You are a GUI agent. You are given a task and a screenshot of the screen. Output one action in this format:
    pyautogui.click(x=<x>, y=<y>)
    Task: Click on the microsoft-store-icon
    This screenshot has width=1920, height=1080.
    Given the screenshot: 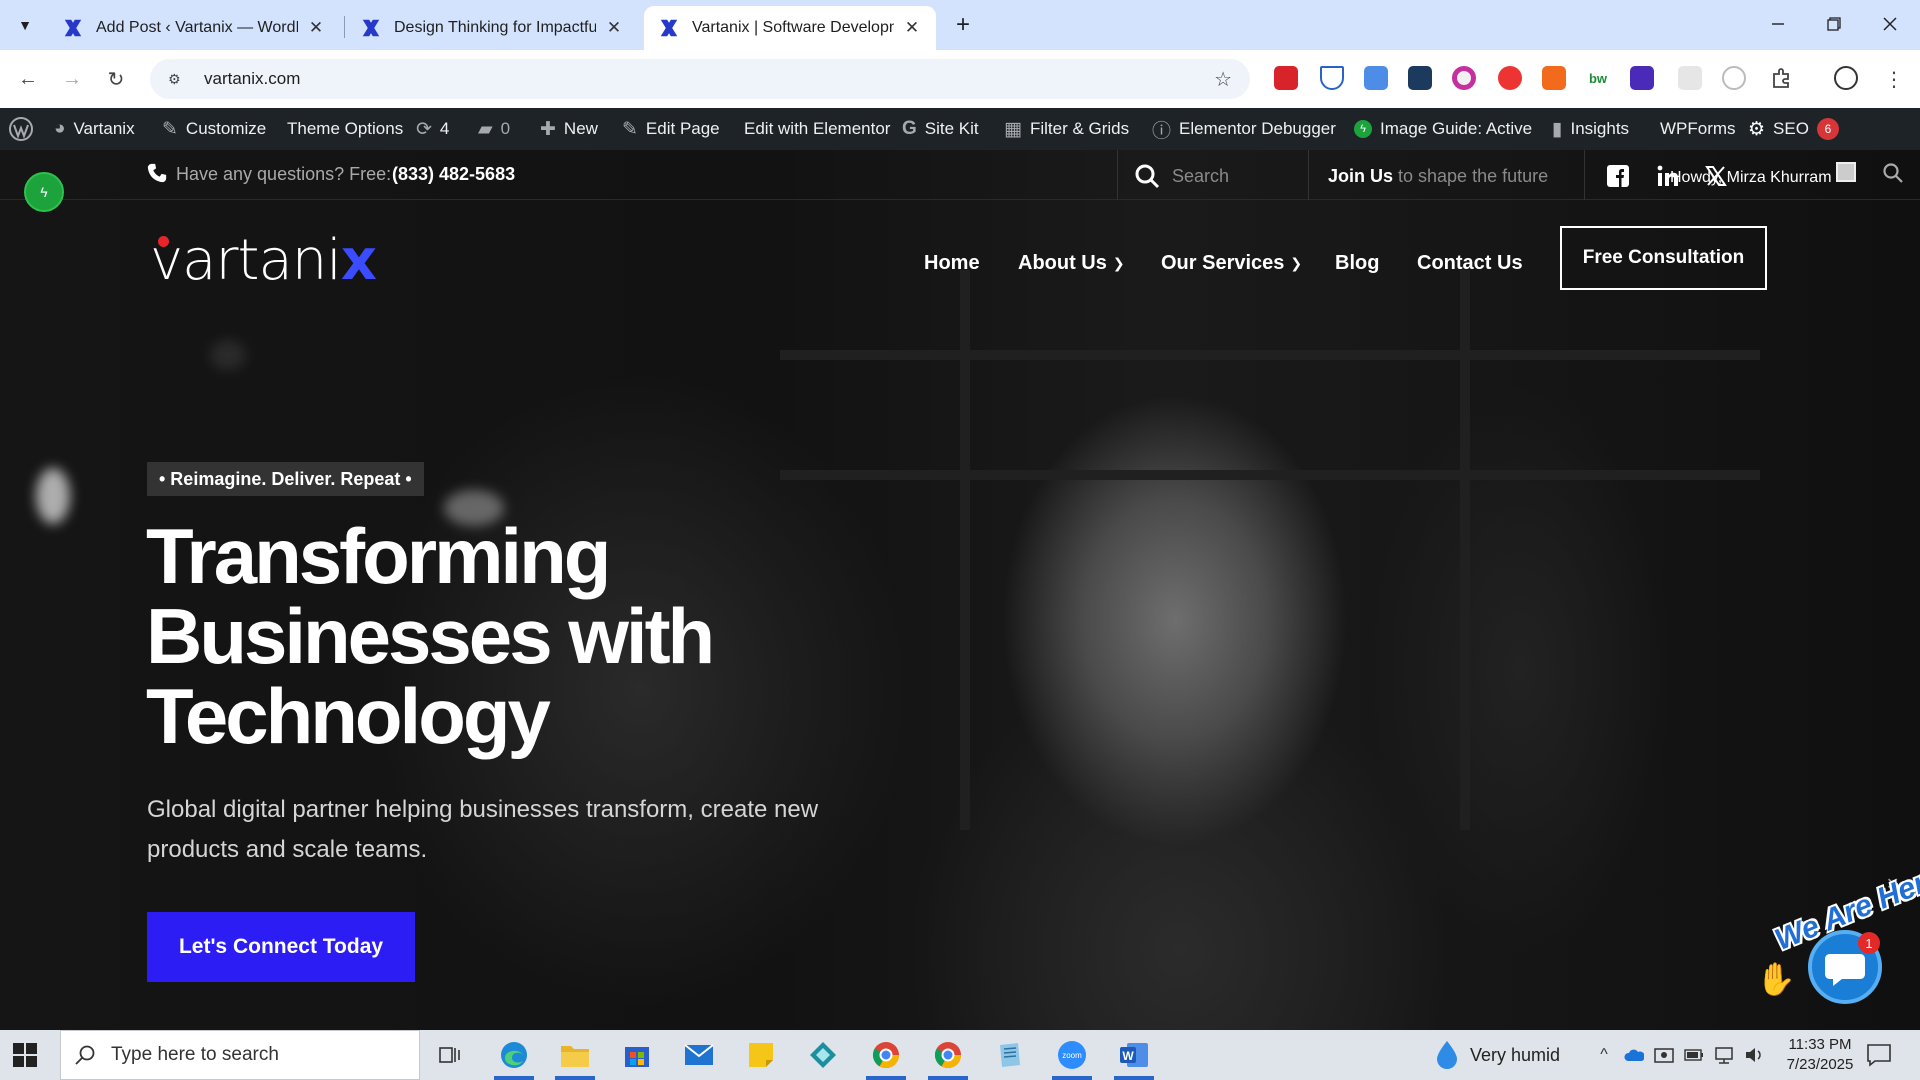 What is the action you would take?
    pyautogui.click(x=637, y=1055)
    